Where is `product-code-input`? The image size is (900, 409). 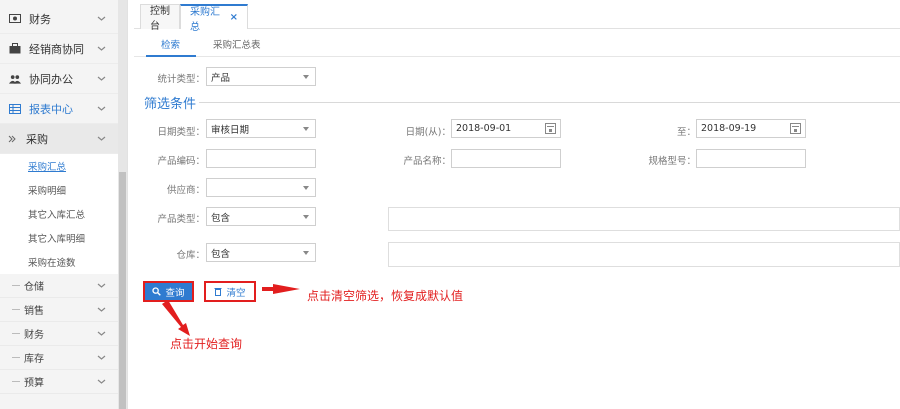 product-code-input is located at coordinates (261, 158).